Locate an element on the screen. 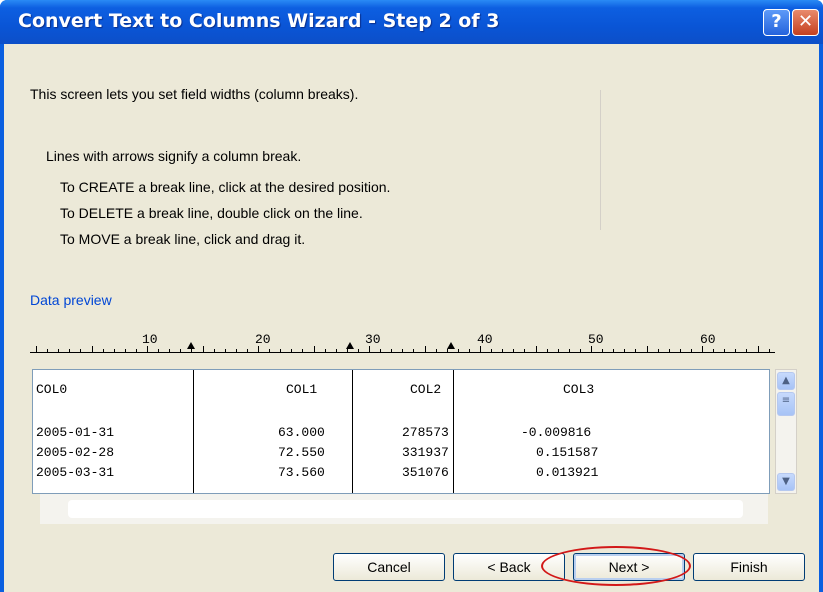  column-ruler: 10 20 30 40 50 60 is located at coordinates (402, 350).